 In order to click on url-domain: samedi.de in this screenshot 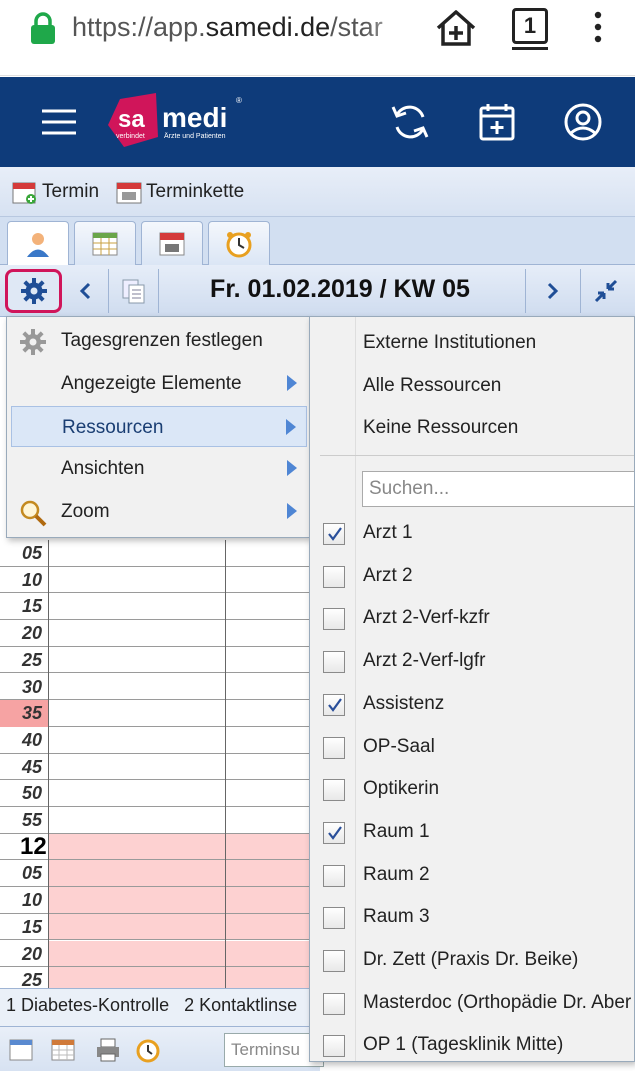, I will do `click(268, 27)`.